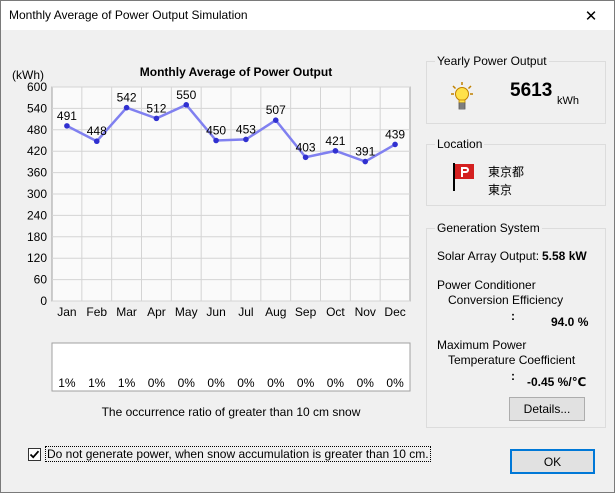 The height and width of the screenshot is (493, 615). Describe the element at coordinates (460, 144) in the screenshot. I see `location-title: Location` at that location.